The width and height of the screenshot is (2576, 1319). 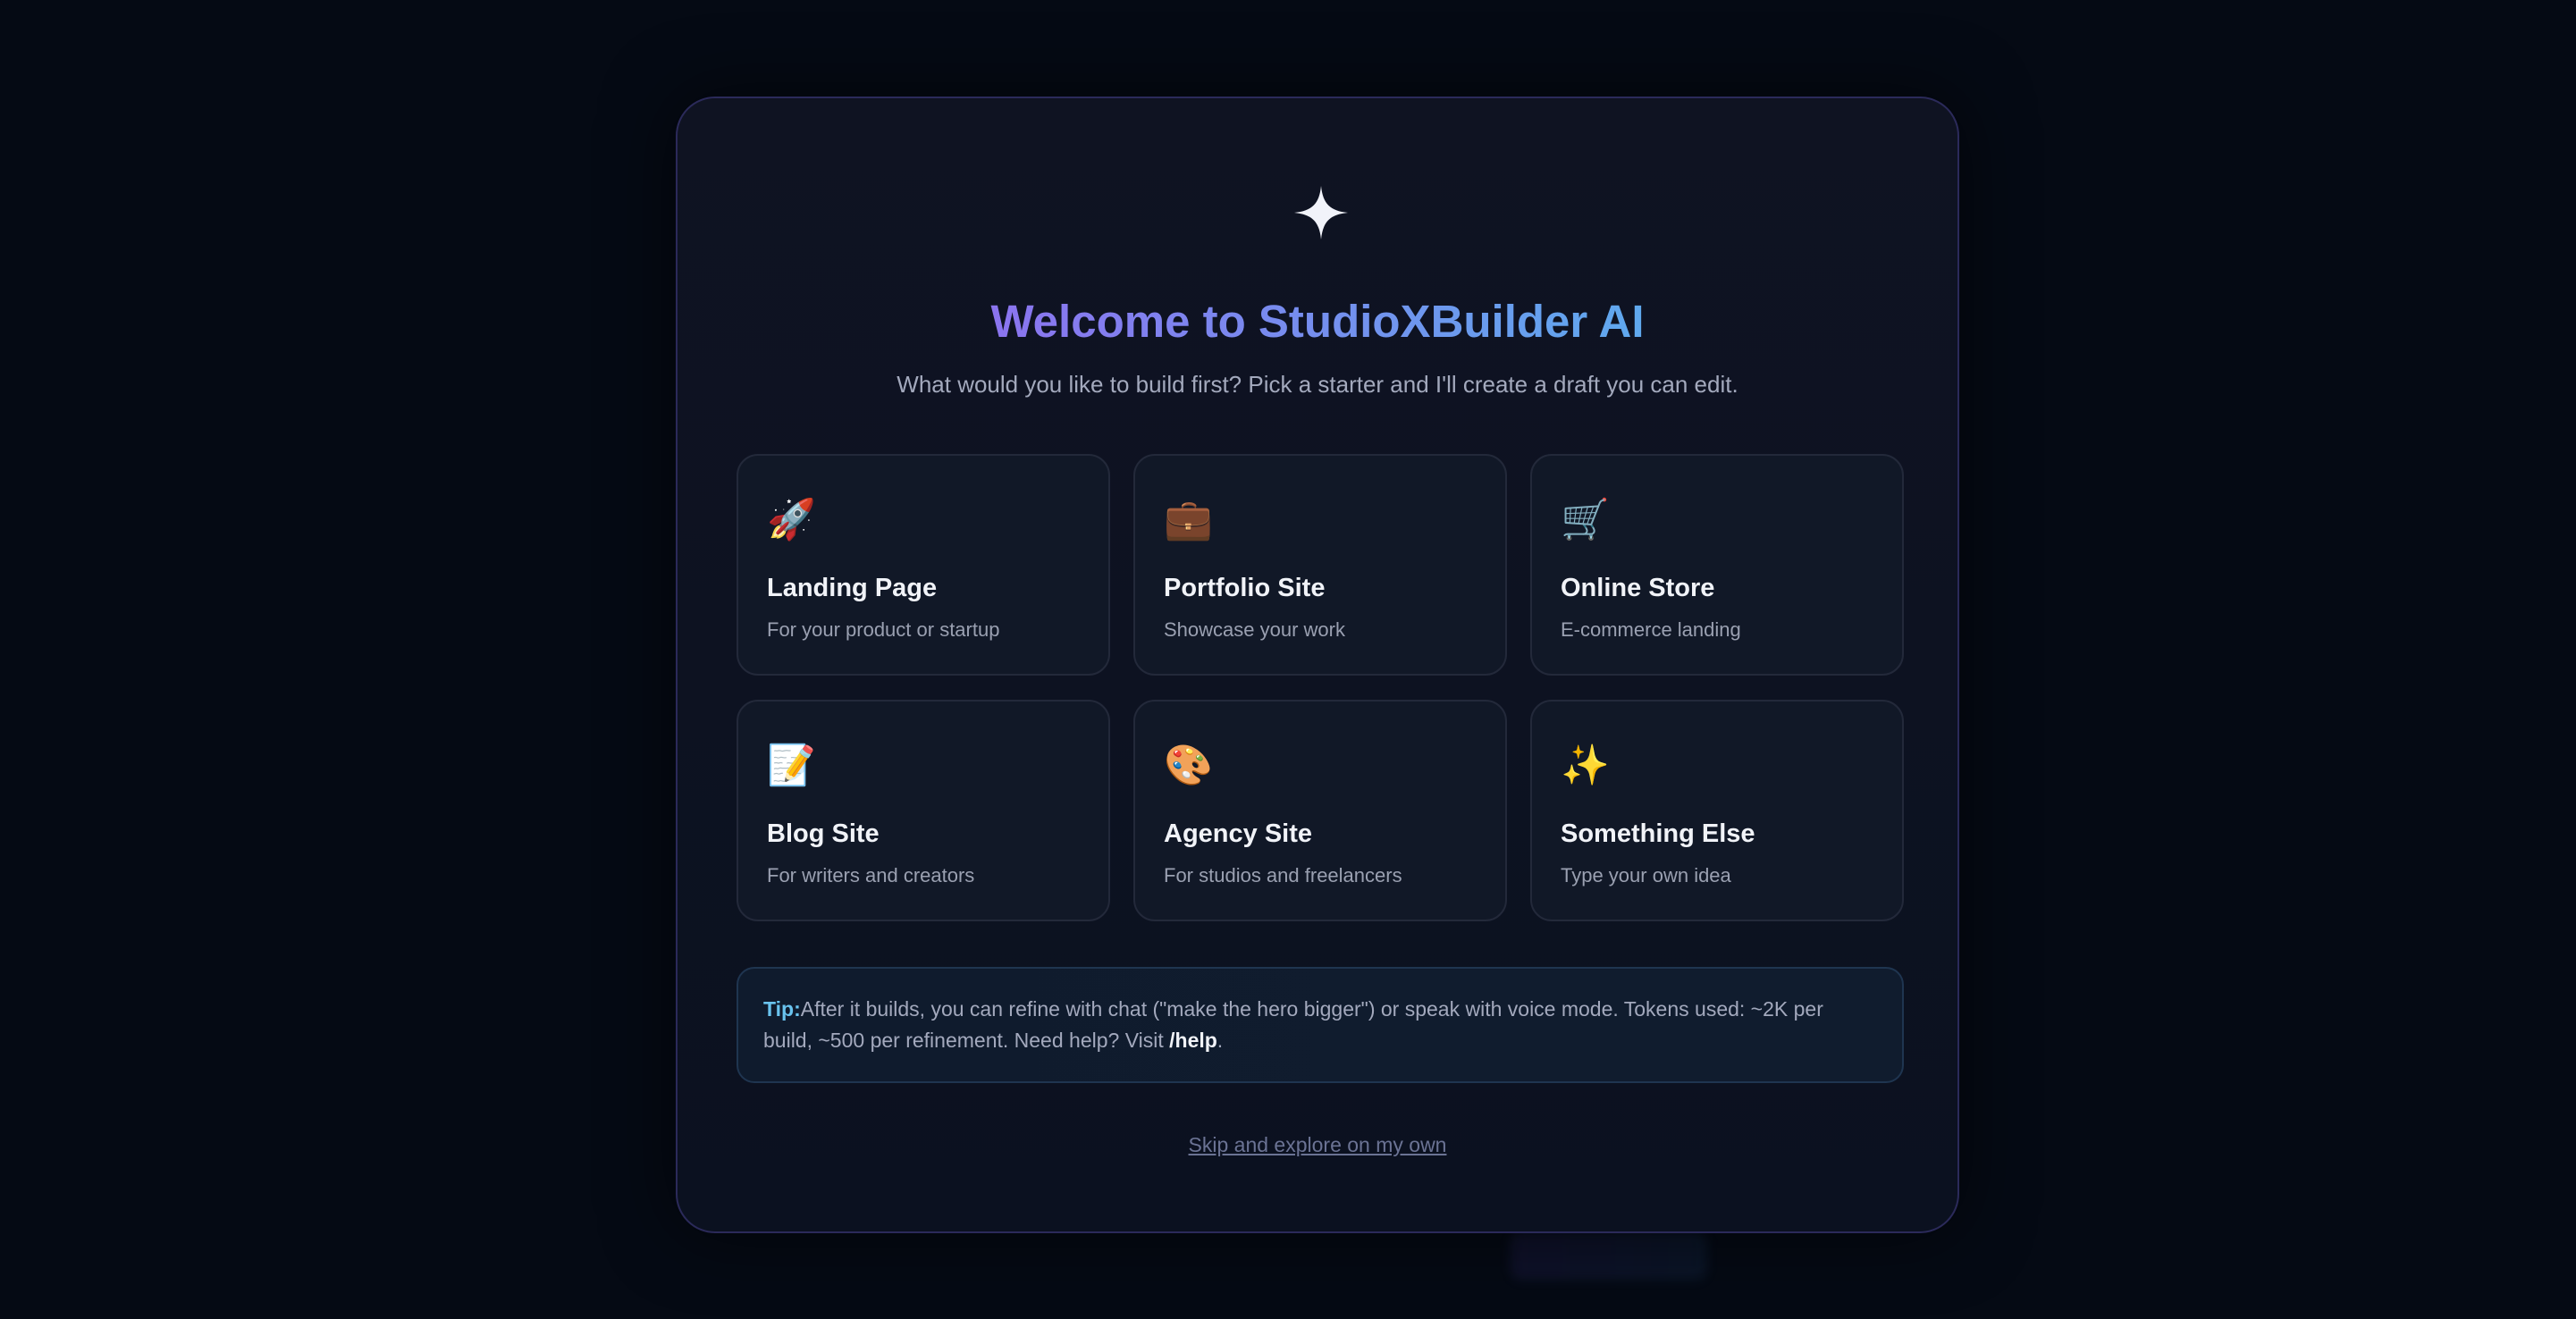 What do you see at coordinates (1238, 833) in the screenshot?
I see `starter-card-title: Agency Site` at bounding box center [1238, 833].